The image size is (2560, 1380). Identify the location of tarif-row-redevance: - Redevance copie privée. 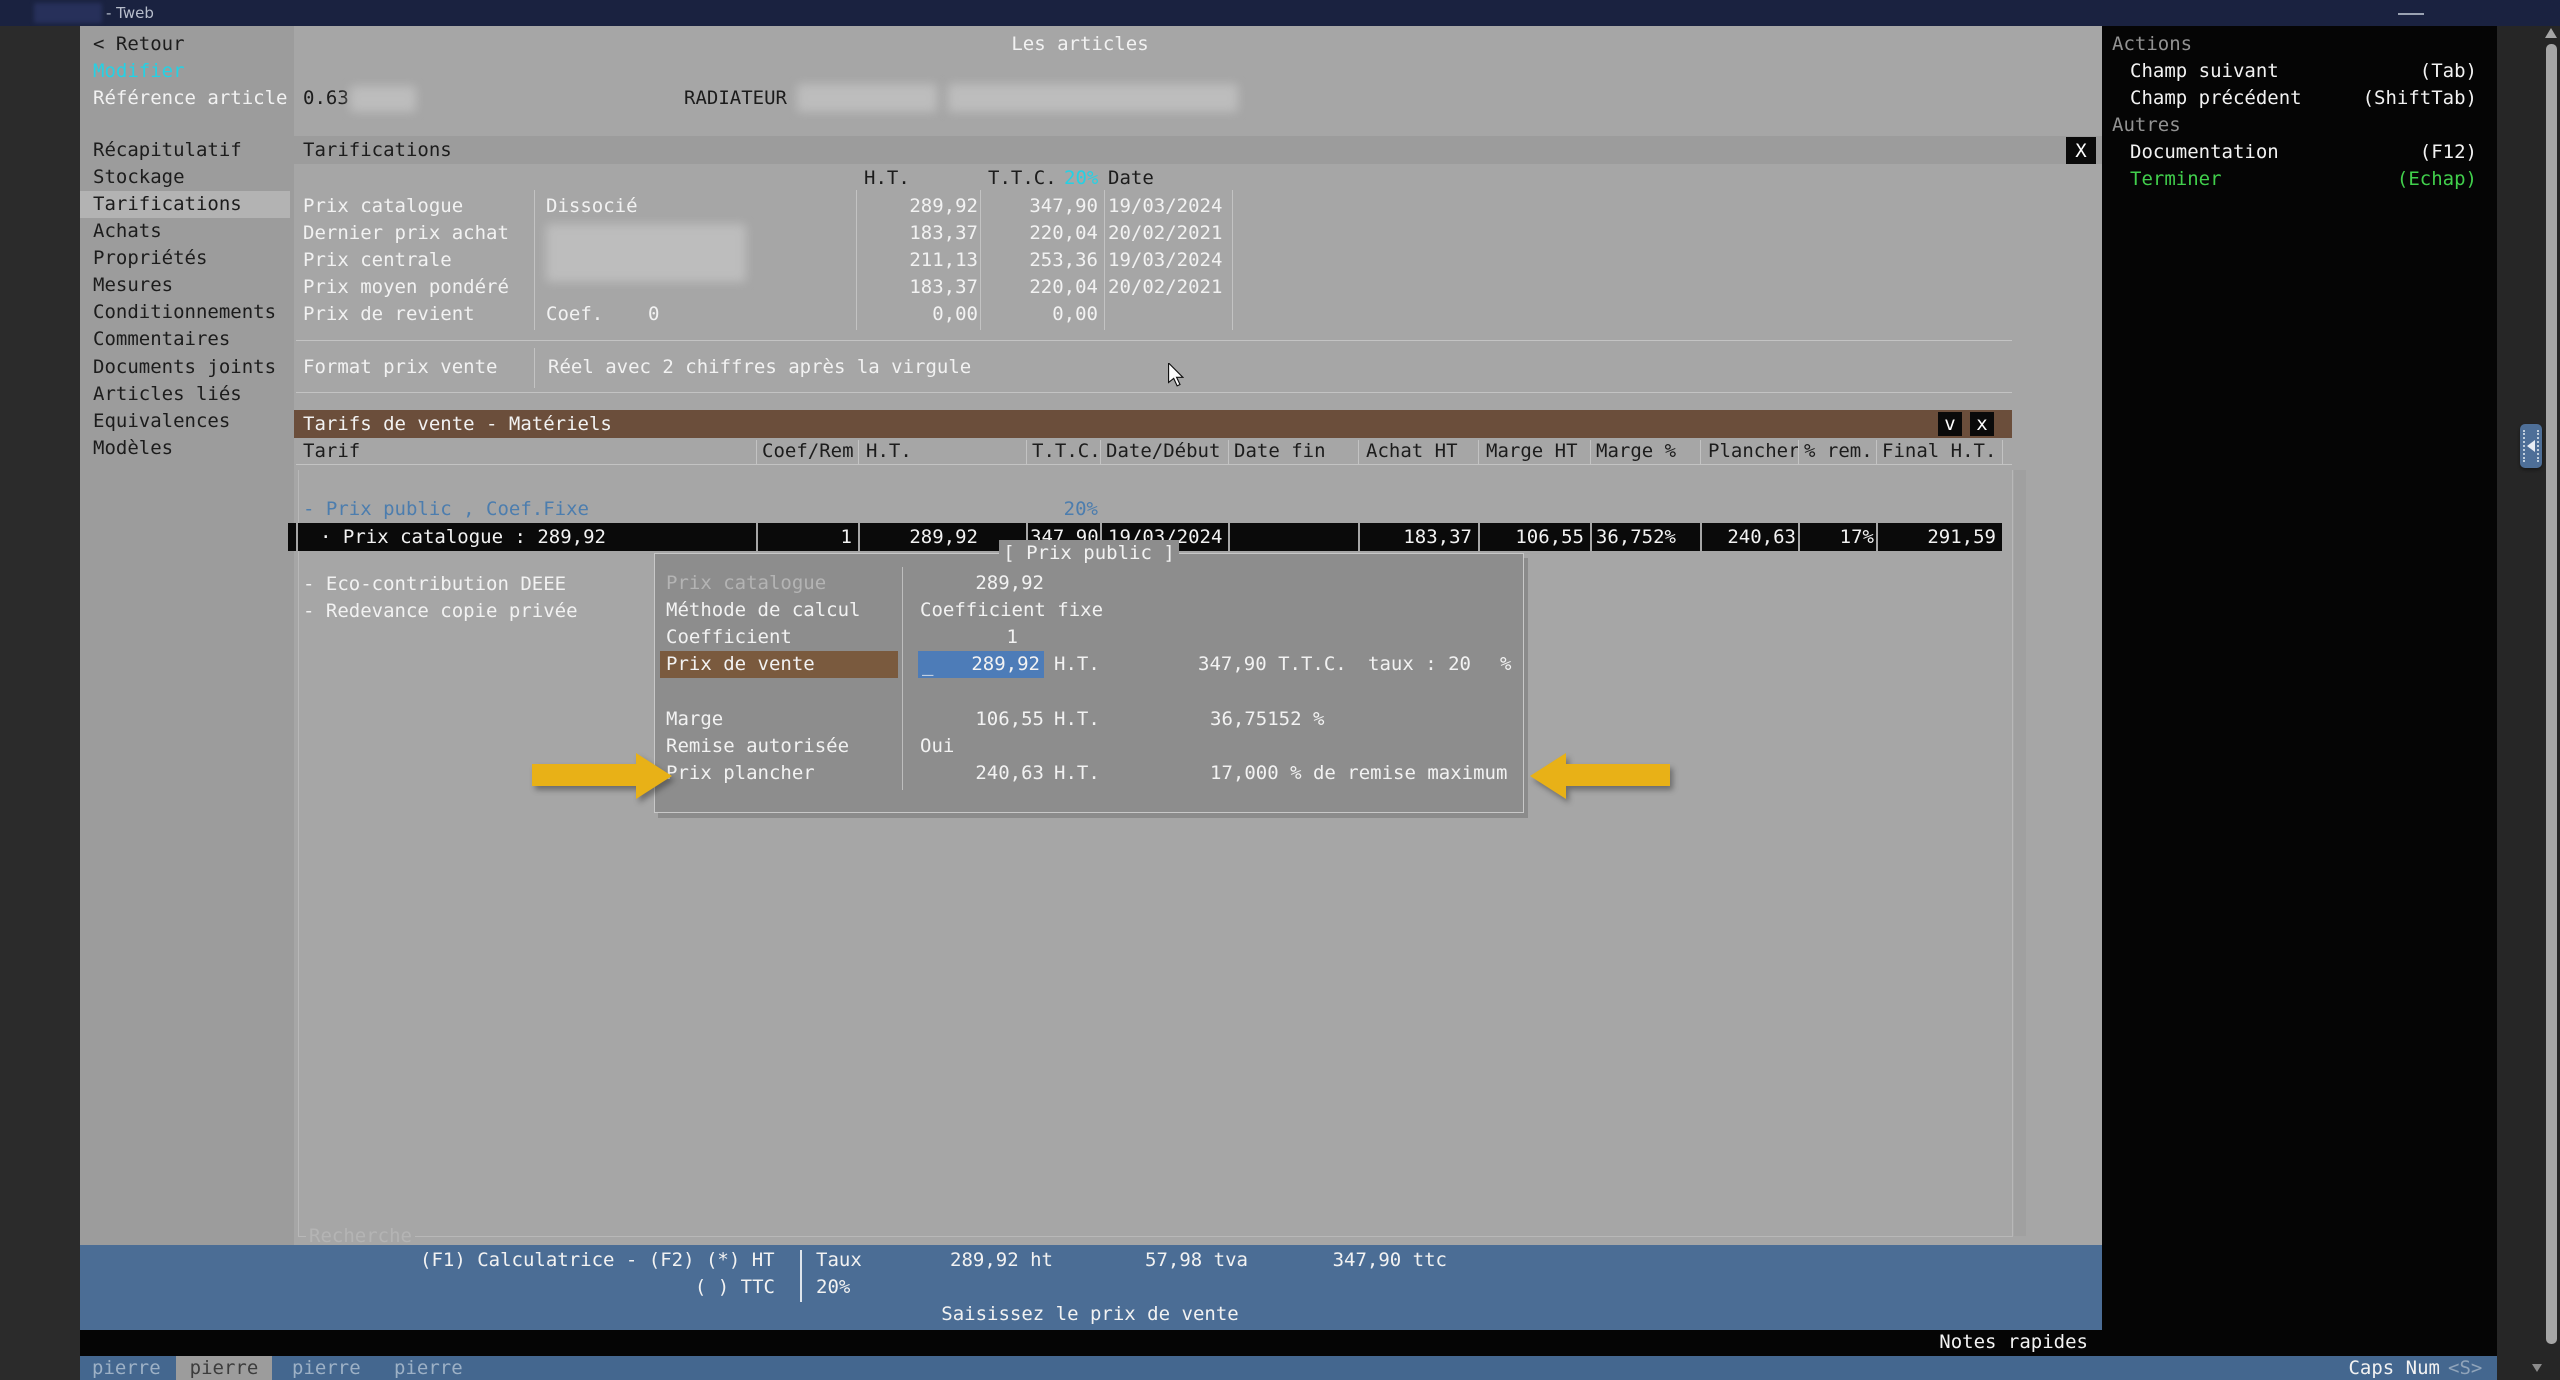
(440, 611).